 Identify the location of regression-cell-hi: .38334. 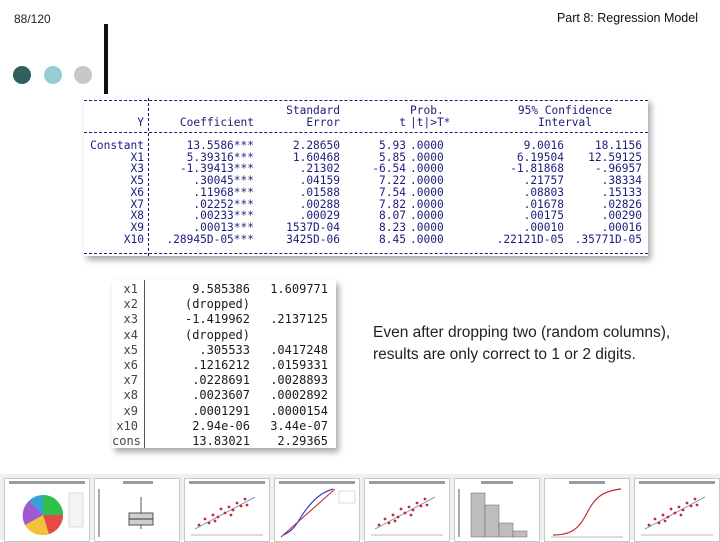
(621, 181).